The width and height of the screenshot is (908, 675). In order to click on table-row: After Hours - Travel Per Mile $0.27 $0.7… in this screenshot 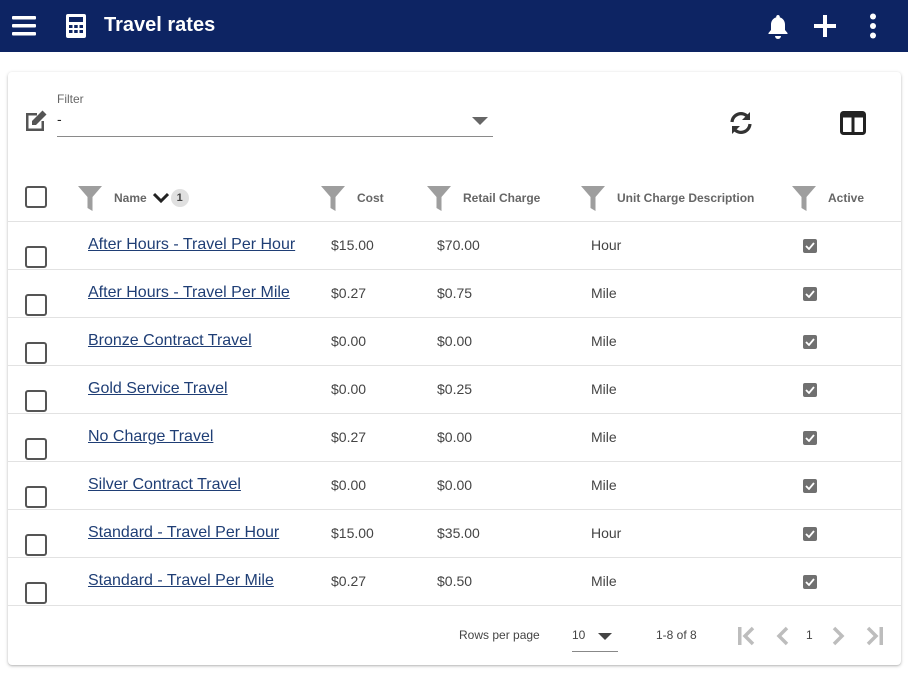, I will do `click(454, 294)`.